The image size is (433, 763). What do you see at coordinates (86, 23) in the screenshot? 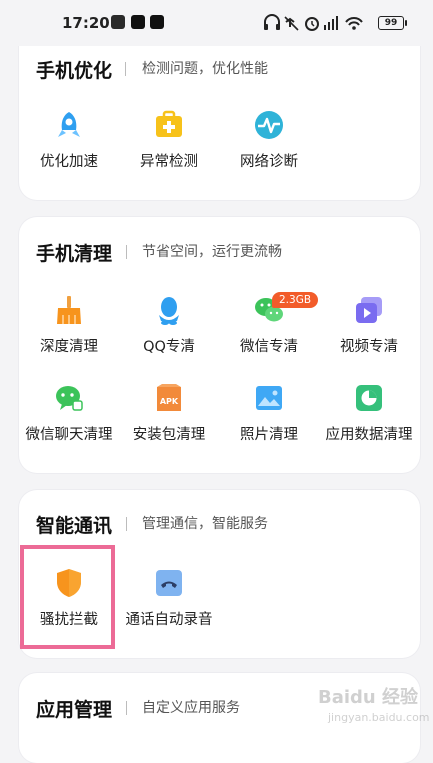
I see `status-time: 17:20` at bounding box center [86, 23].